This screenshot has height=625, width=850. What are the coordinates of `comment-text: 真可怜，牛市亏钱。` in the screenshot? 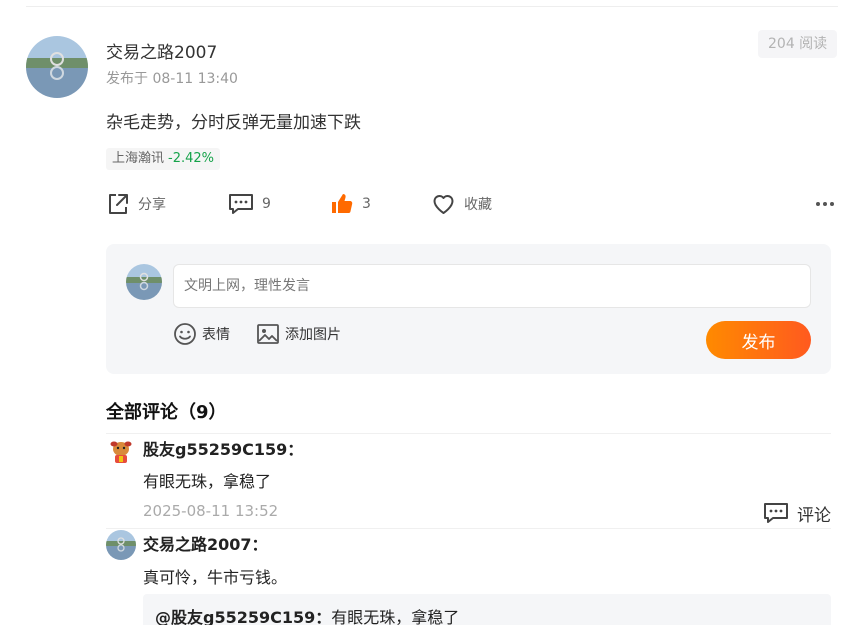 It's located at (215, 577).